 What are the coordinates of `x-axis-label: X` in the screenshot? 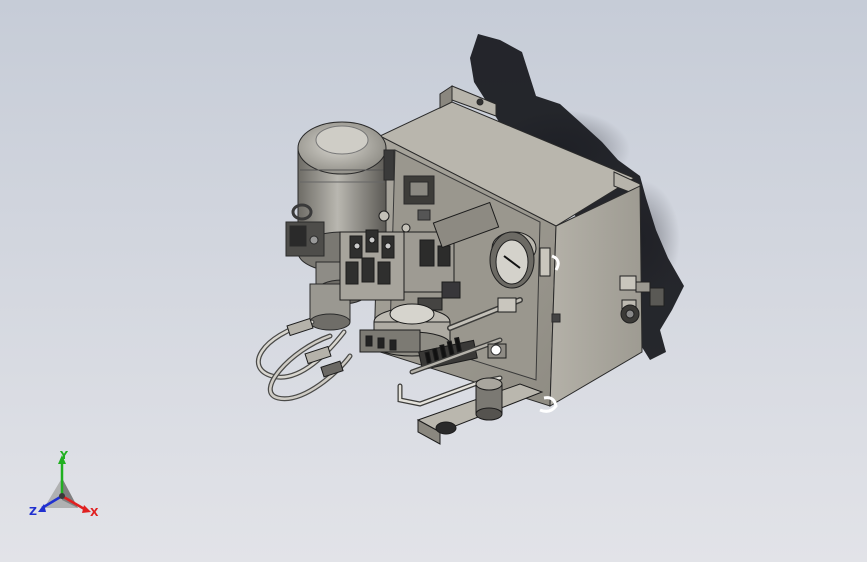 It's located at (94, 512).